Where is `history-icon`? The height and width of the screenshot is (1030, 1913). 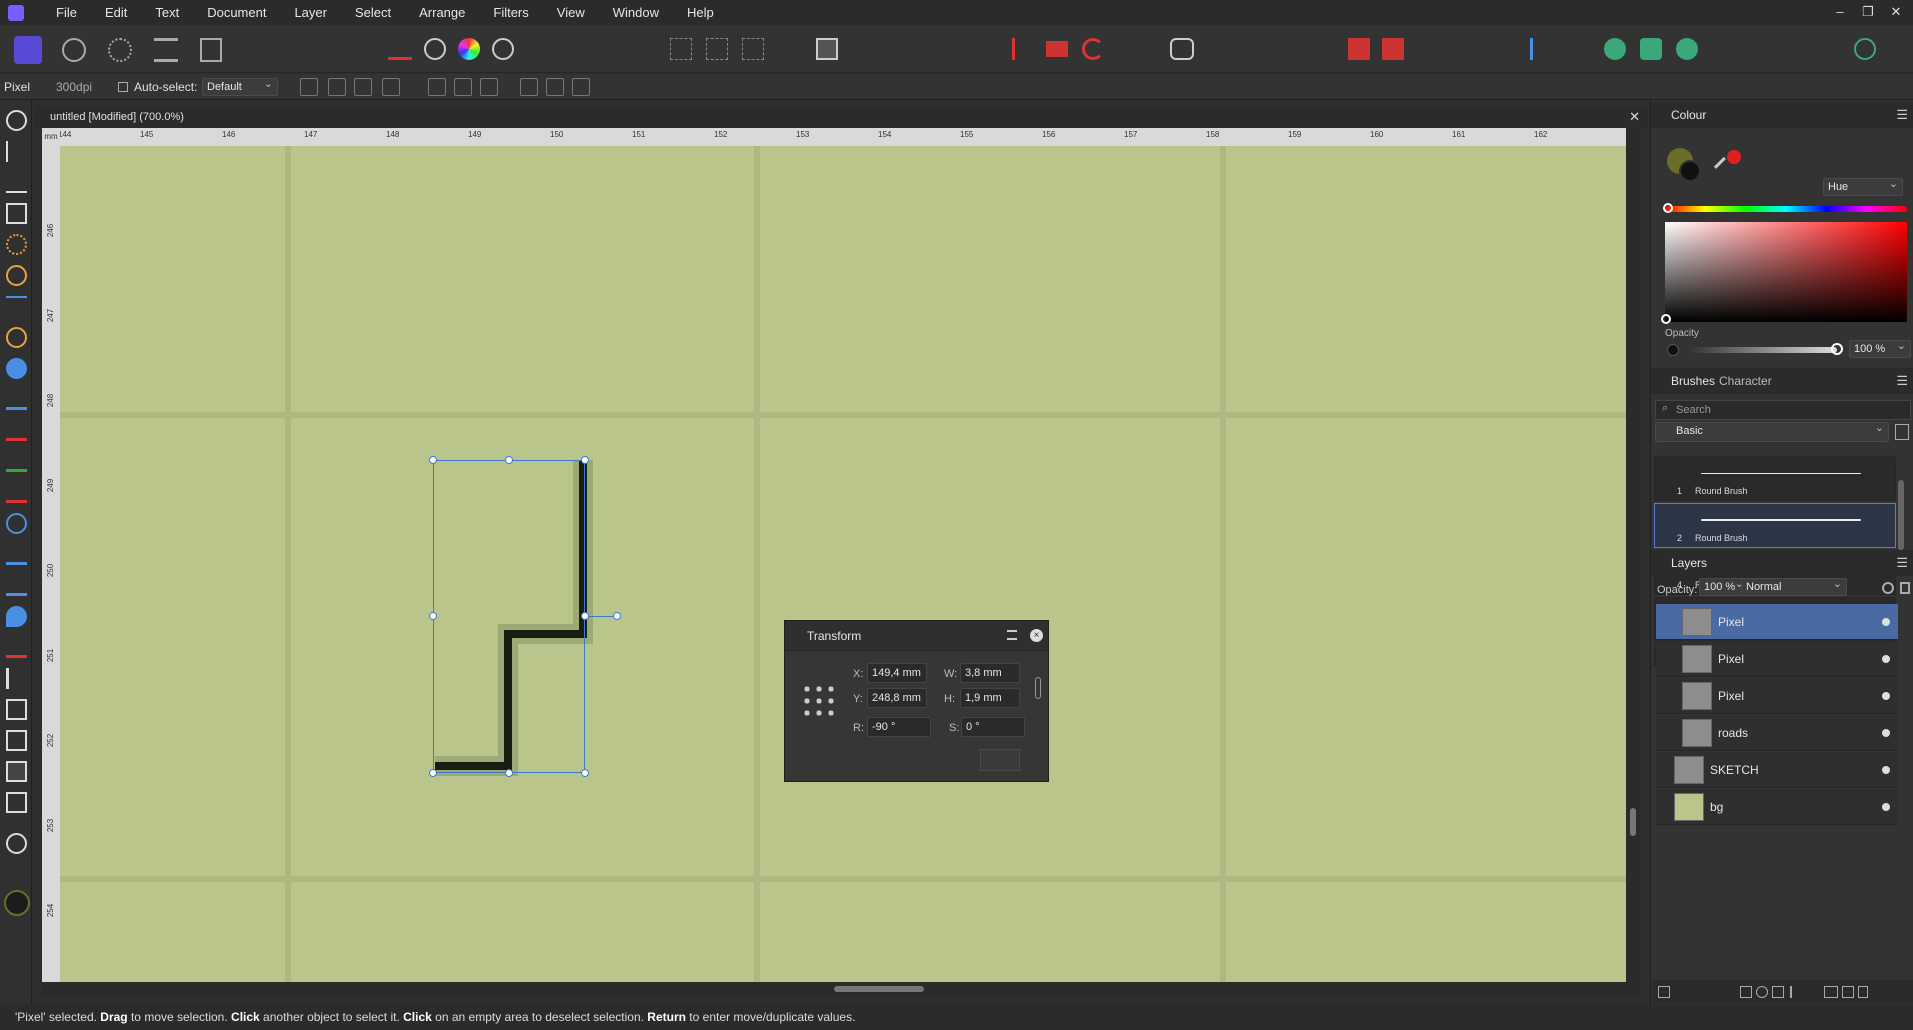 history-icon is located at coordinates (1093, 49).